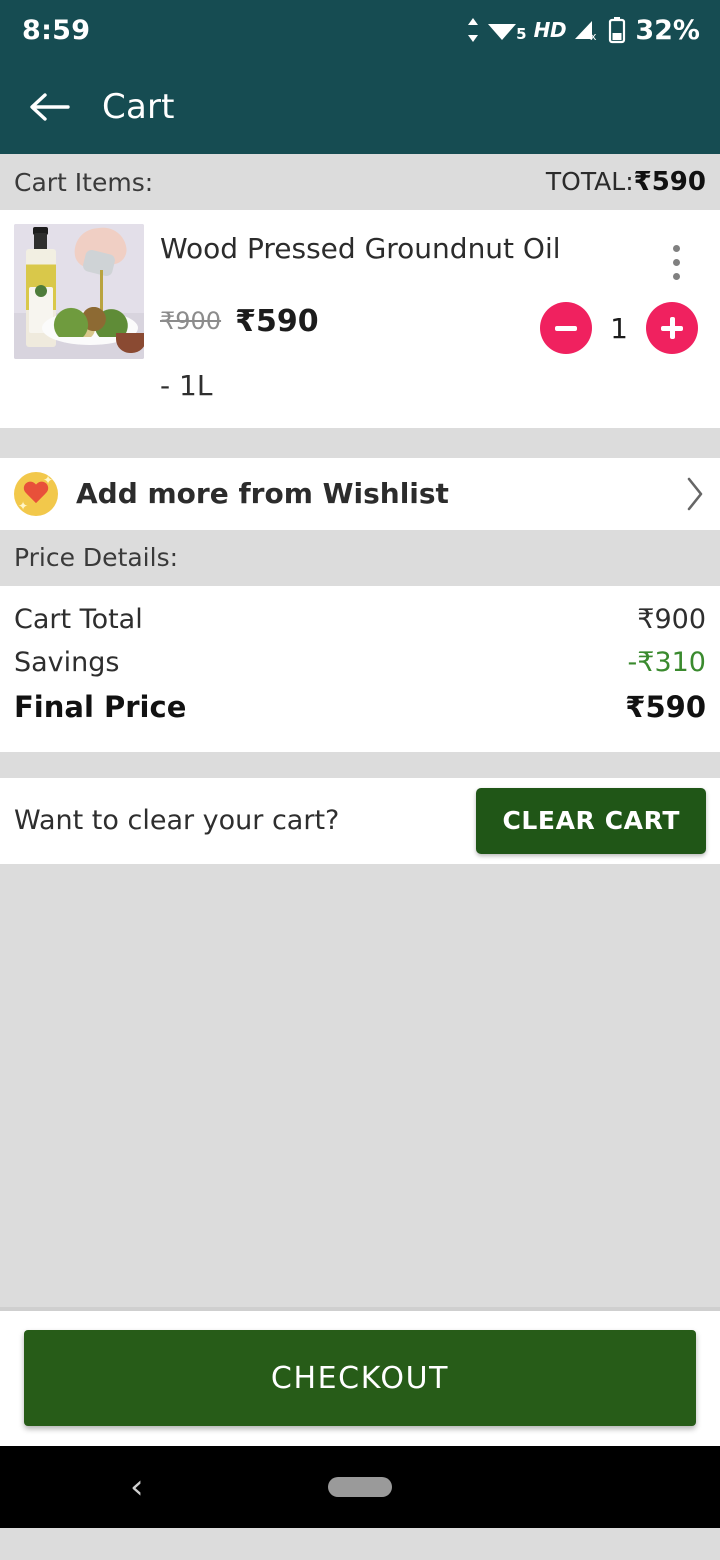 Image resolution: width=720 pixels, height=1560 pixels. What do you see at coordinates (191, 321) in the screenshot?
I see `original-price: ₹900` at bounding box center [191, 321].